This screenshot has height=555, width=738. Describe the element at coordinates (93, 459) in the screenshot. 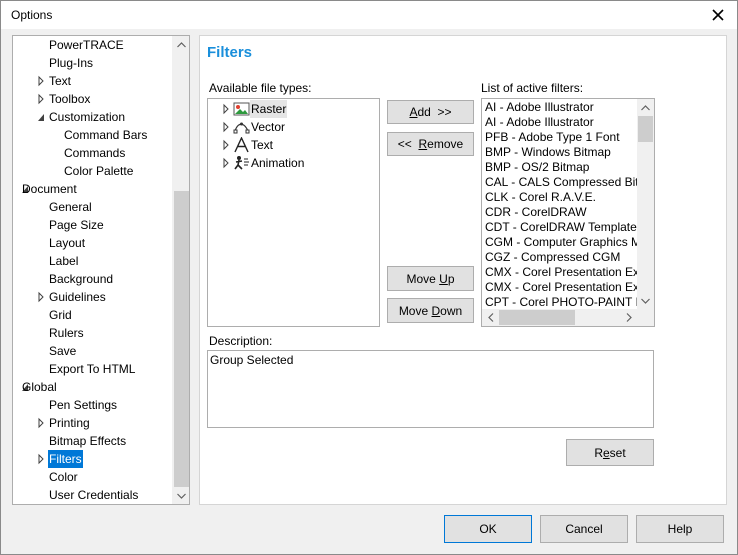

I see `tree-item-filters: Filters` at that location.